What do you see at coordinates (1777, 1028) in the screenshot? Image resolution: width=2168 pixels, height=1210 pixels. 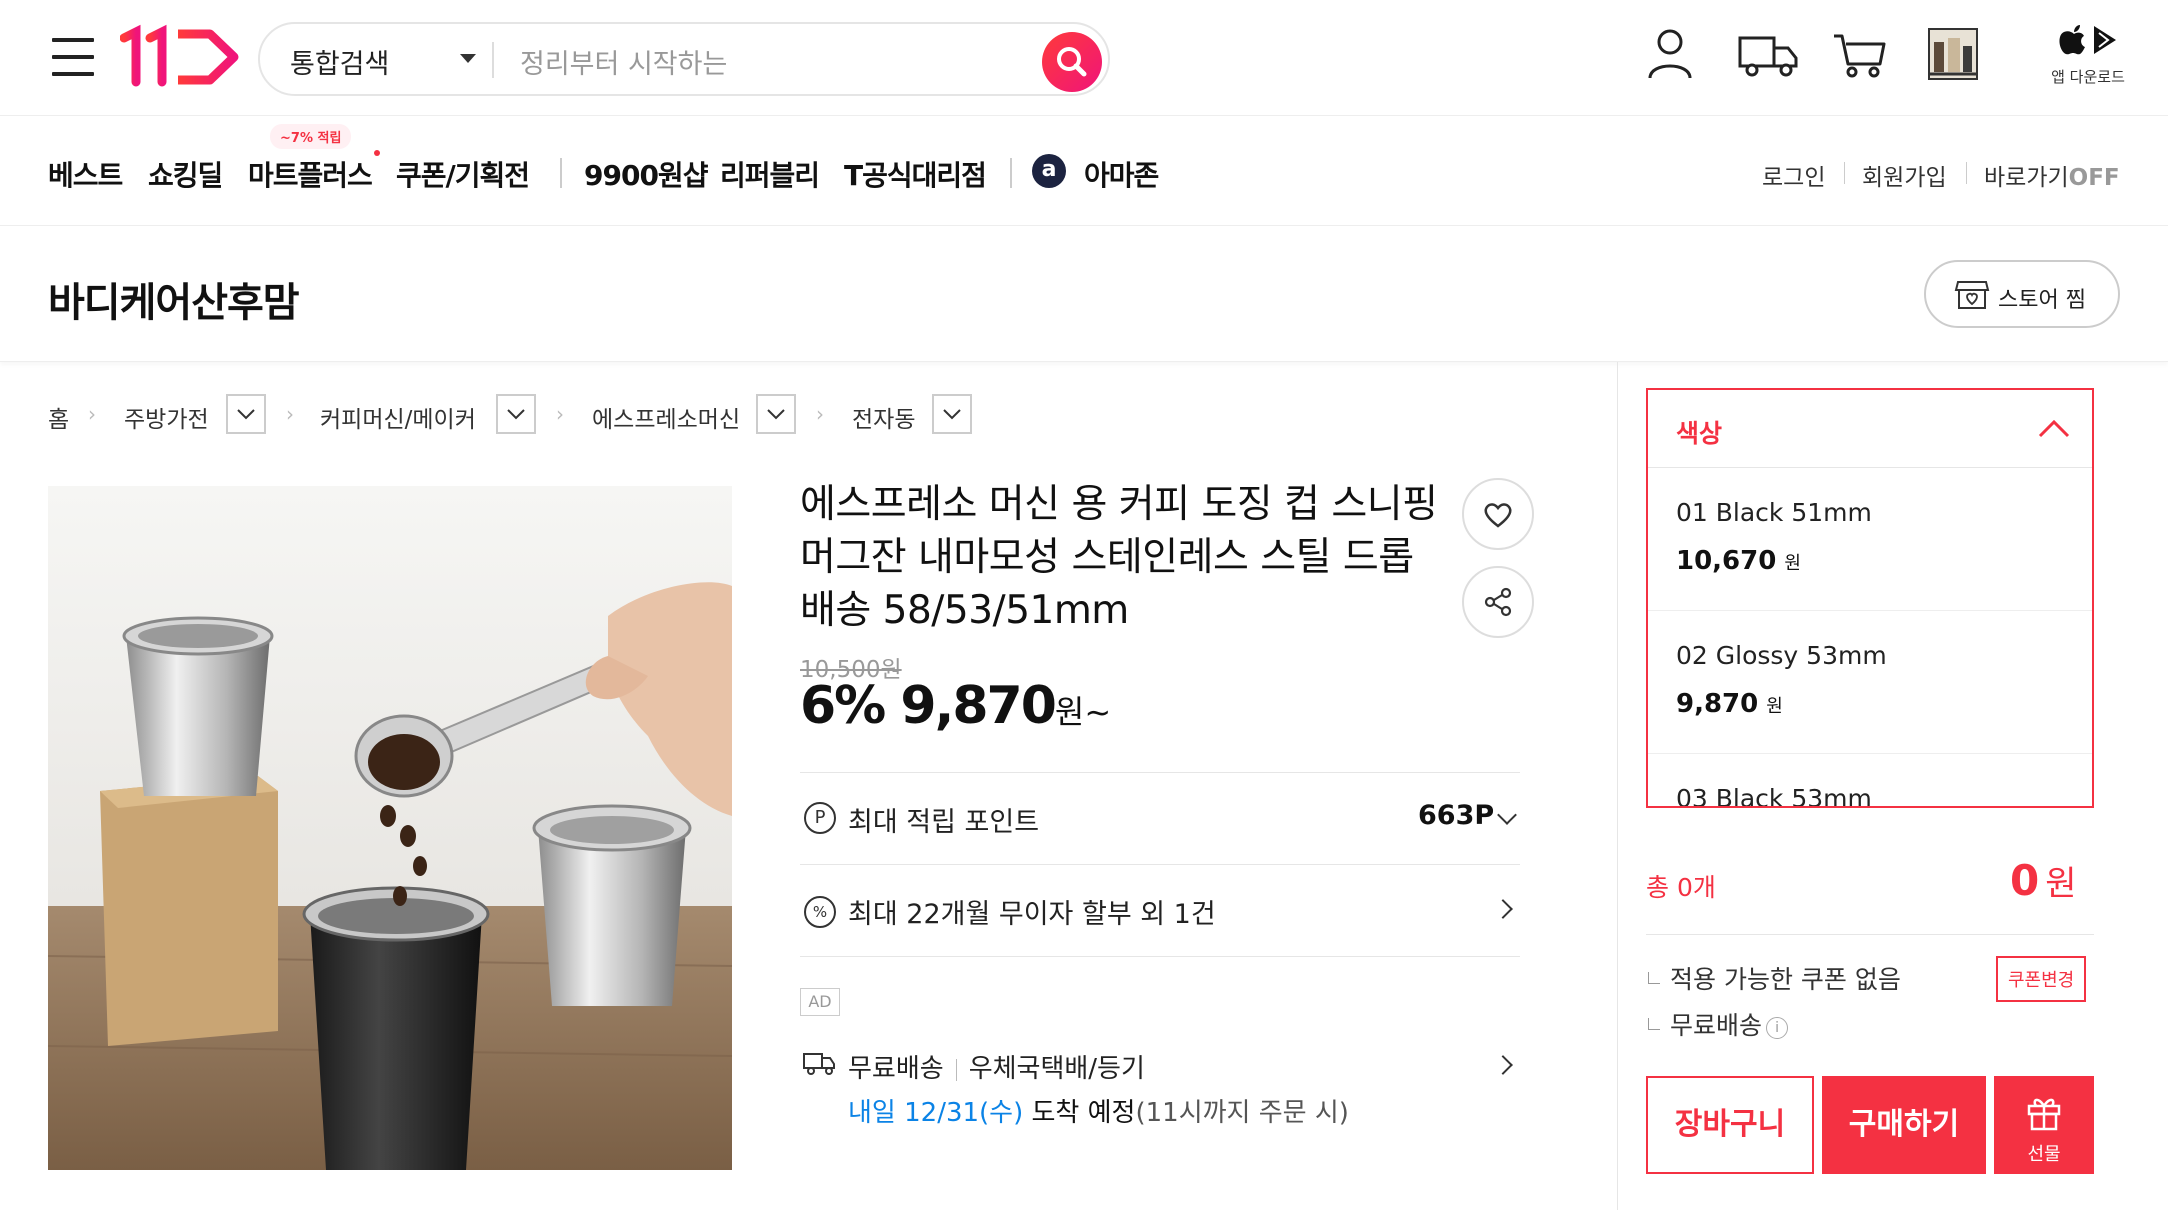 I see `info-icon: i` at bounding box center [1777, 1028].